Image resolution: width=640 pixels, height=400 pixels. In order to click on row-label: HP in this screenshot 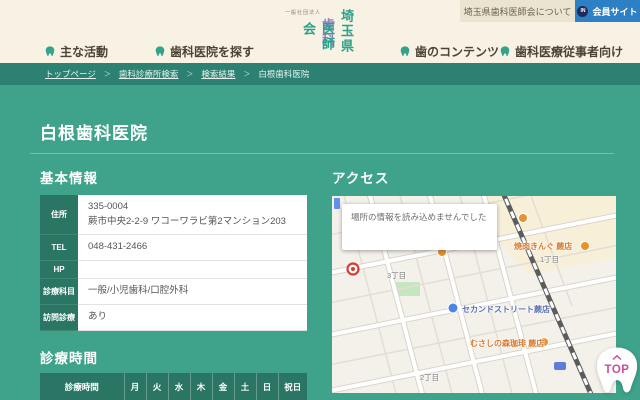, I will do `click(59, 270)`.